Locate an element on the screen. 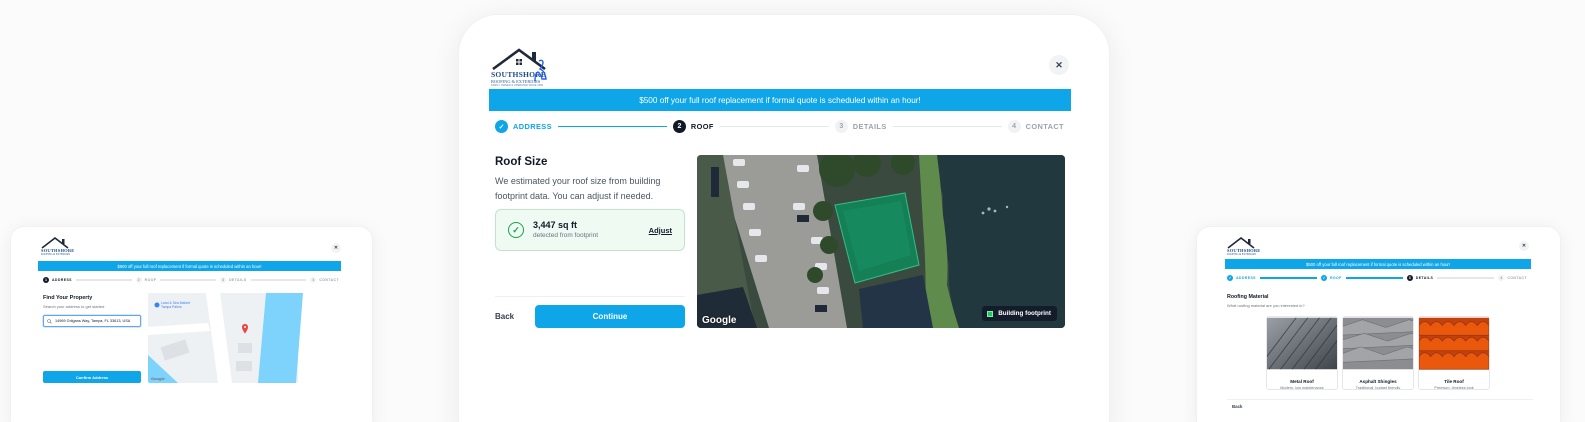 The image size is (1585, 422). progress-stepper: ✓ ADDRESS 2 ROOF 3 DETAILS 4 CONTACT is located at coordinates (779, 126).